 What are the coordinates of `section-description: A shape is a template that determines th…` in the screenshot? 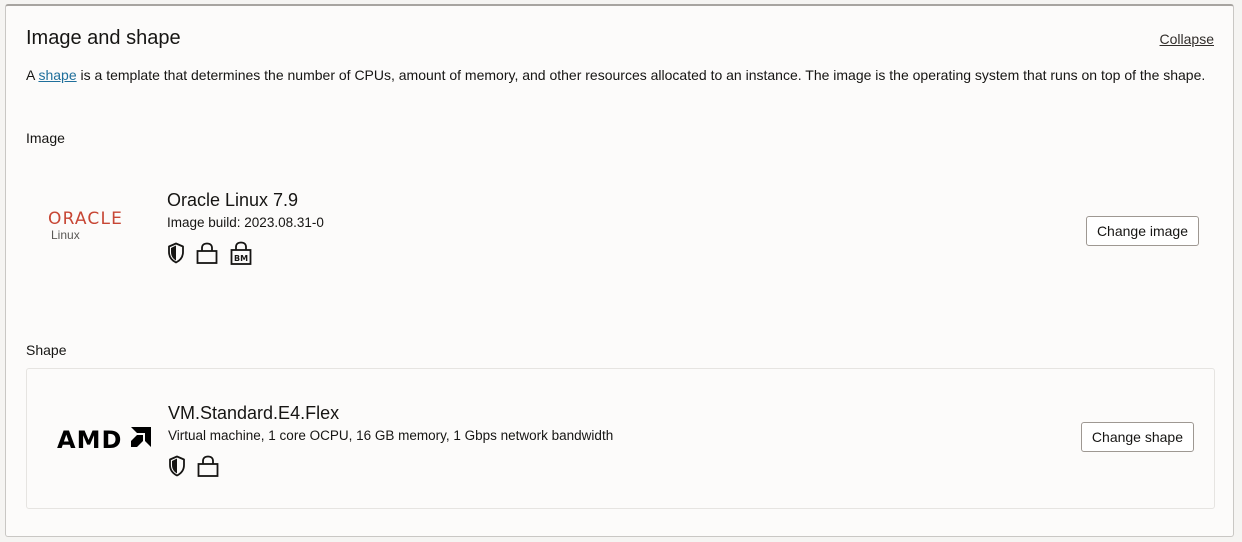 It's located at (616, 75).